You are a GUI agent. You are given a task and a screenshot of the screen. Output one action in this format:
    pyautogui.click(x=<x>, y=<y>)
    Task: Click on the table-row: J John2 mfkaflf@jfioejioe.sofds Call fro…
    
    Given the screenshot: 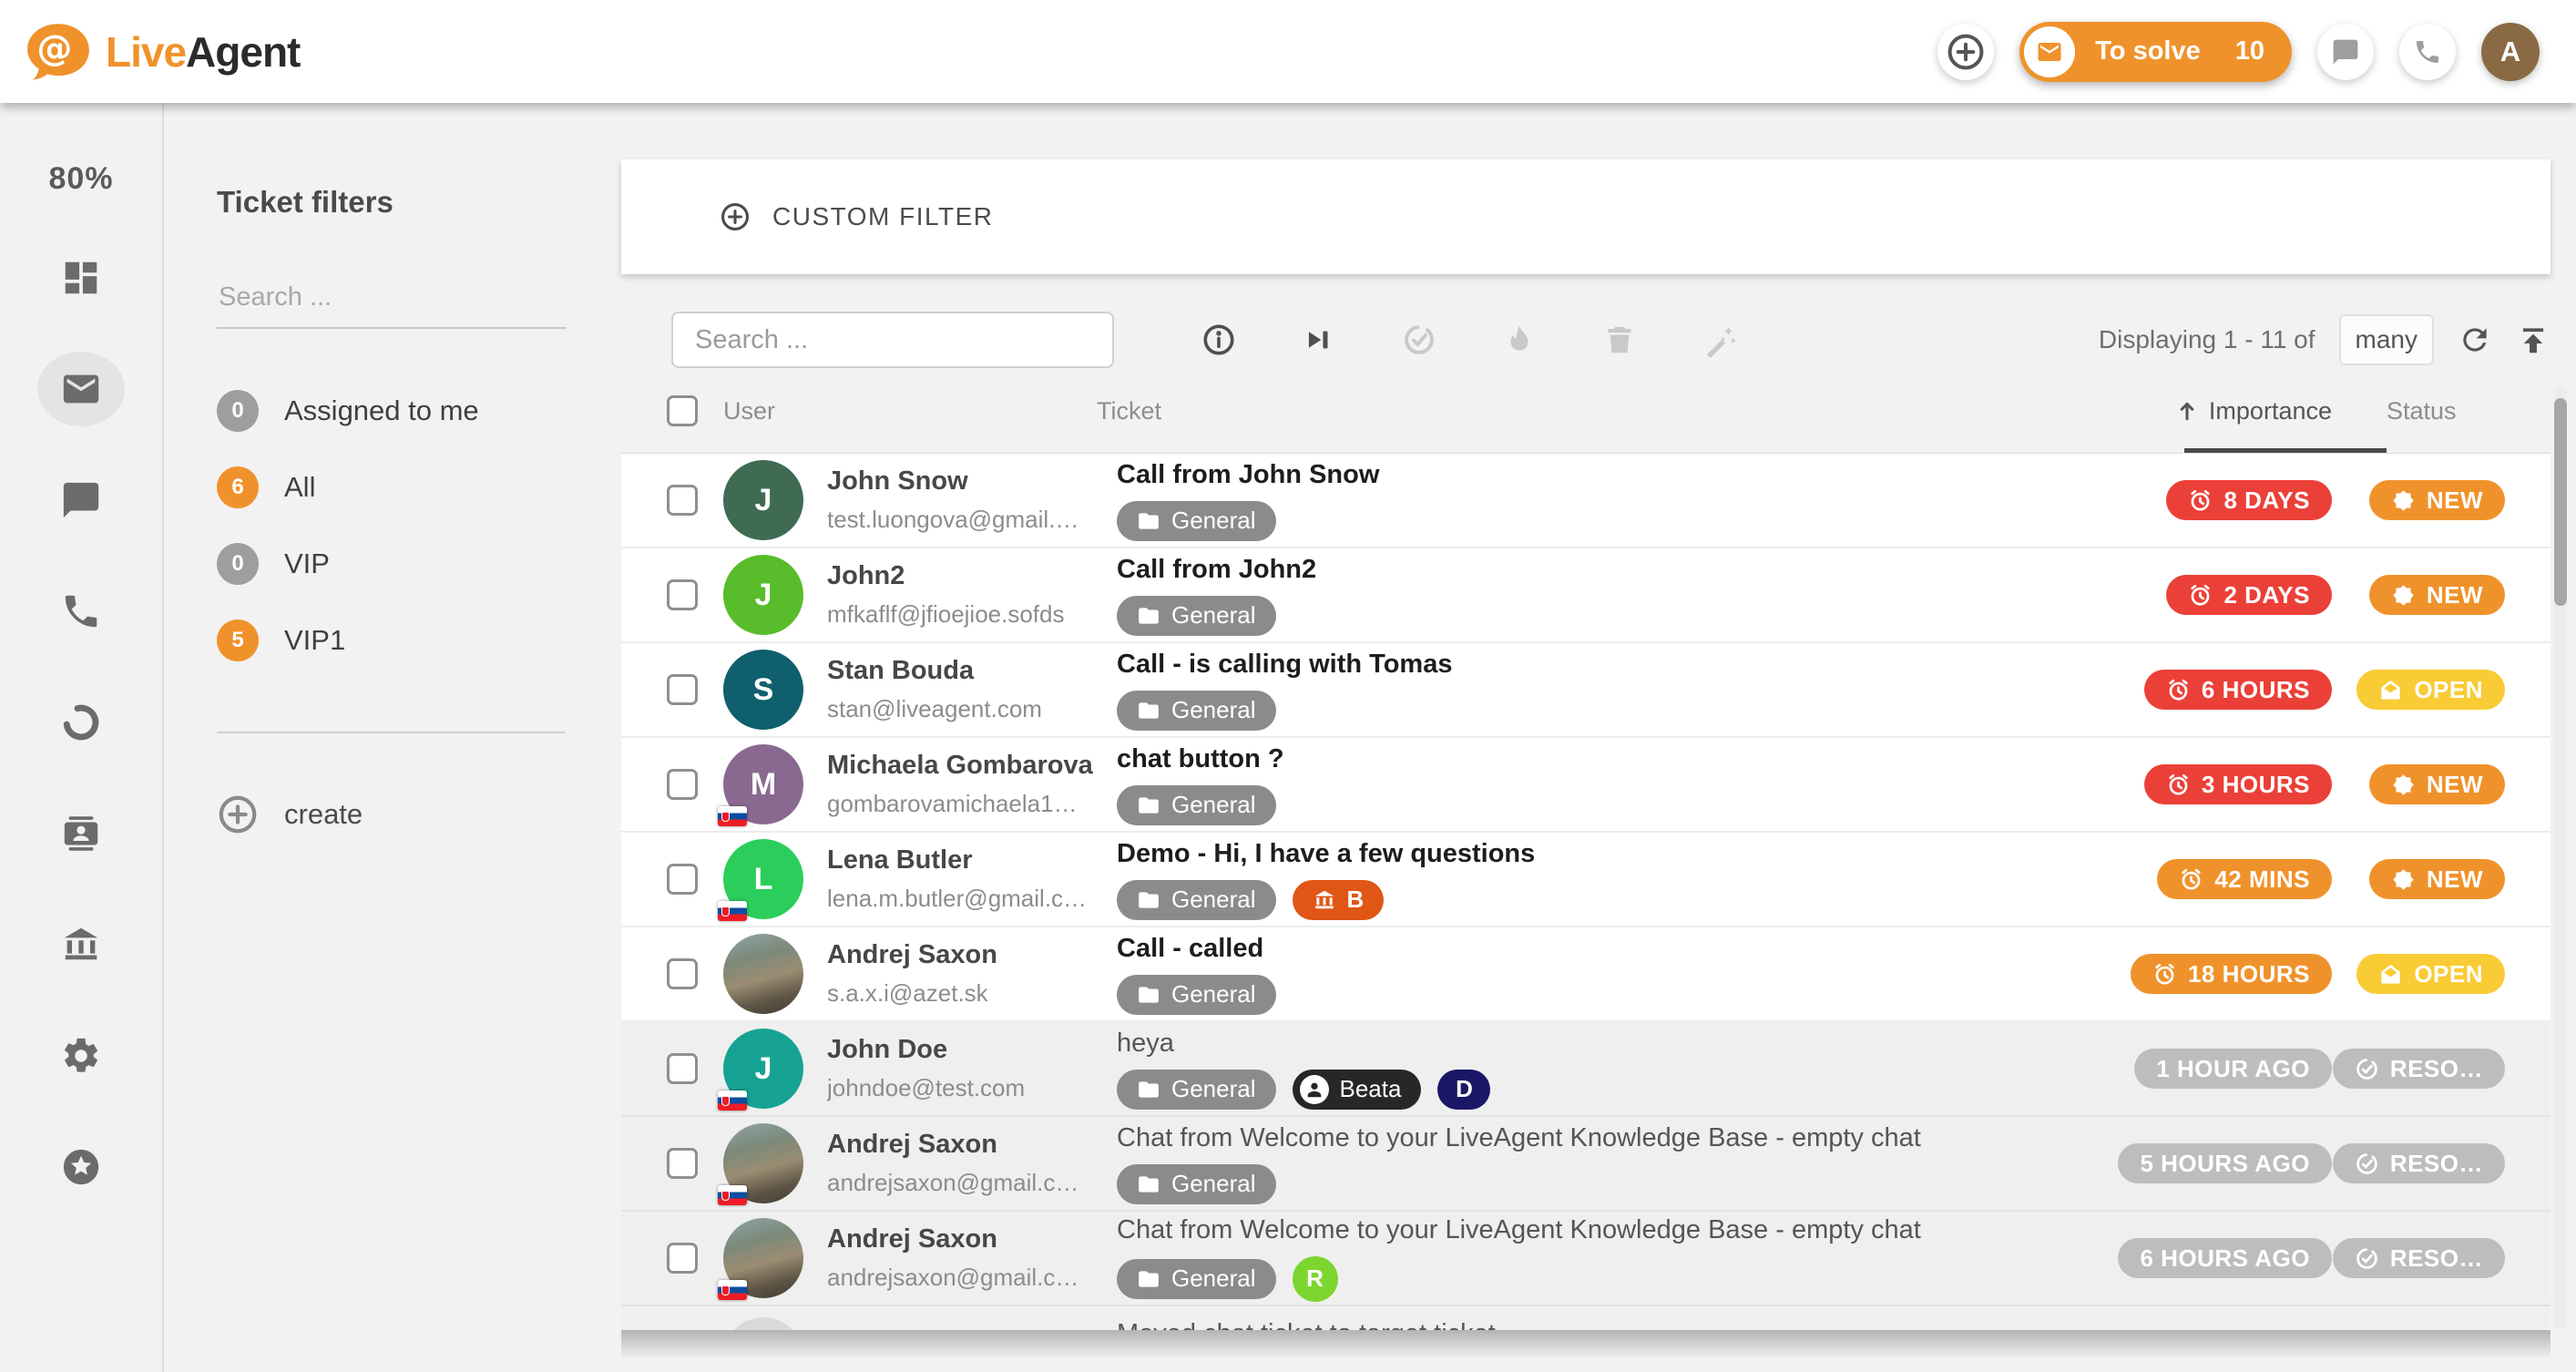 What is the action you would take?
    pyautogui.click(x=1585, y=595)
    